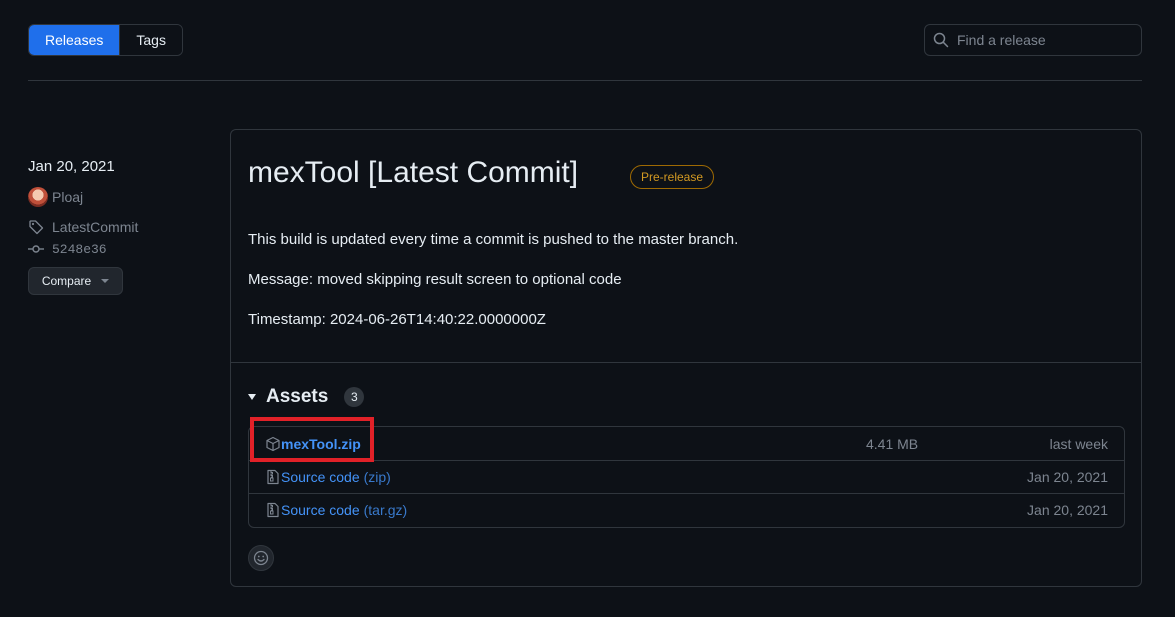 The image size is (1175, 617). What do you see at coordinates (892, 443) in the screenshot?
I see `asset-size: 4.41 MB` at bounding box center [892, 443].